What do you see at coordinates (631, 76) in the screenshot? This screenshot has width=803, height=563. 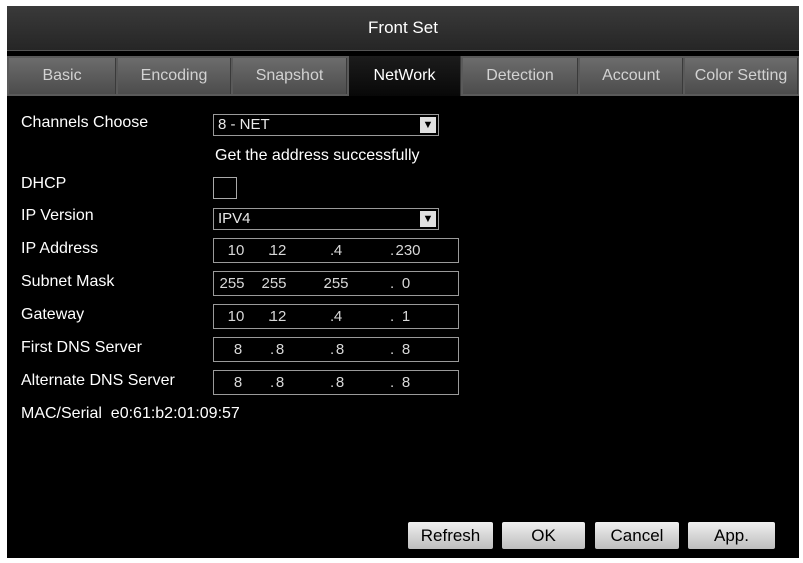 I see `tab-account: Account` at bounding box center [631, 76].